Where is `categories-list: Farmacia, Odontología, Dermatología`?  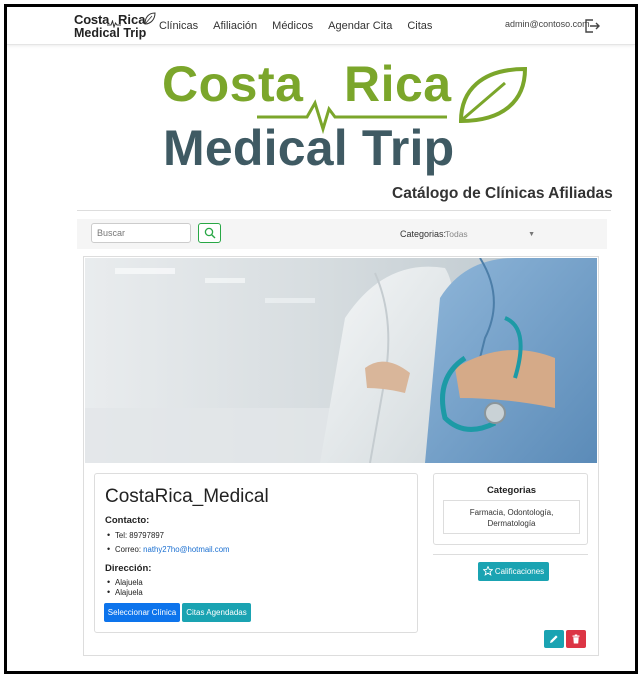 categories-list: Farmacia, Odontología, Dermatología is located at coordinates (511, 517).